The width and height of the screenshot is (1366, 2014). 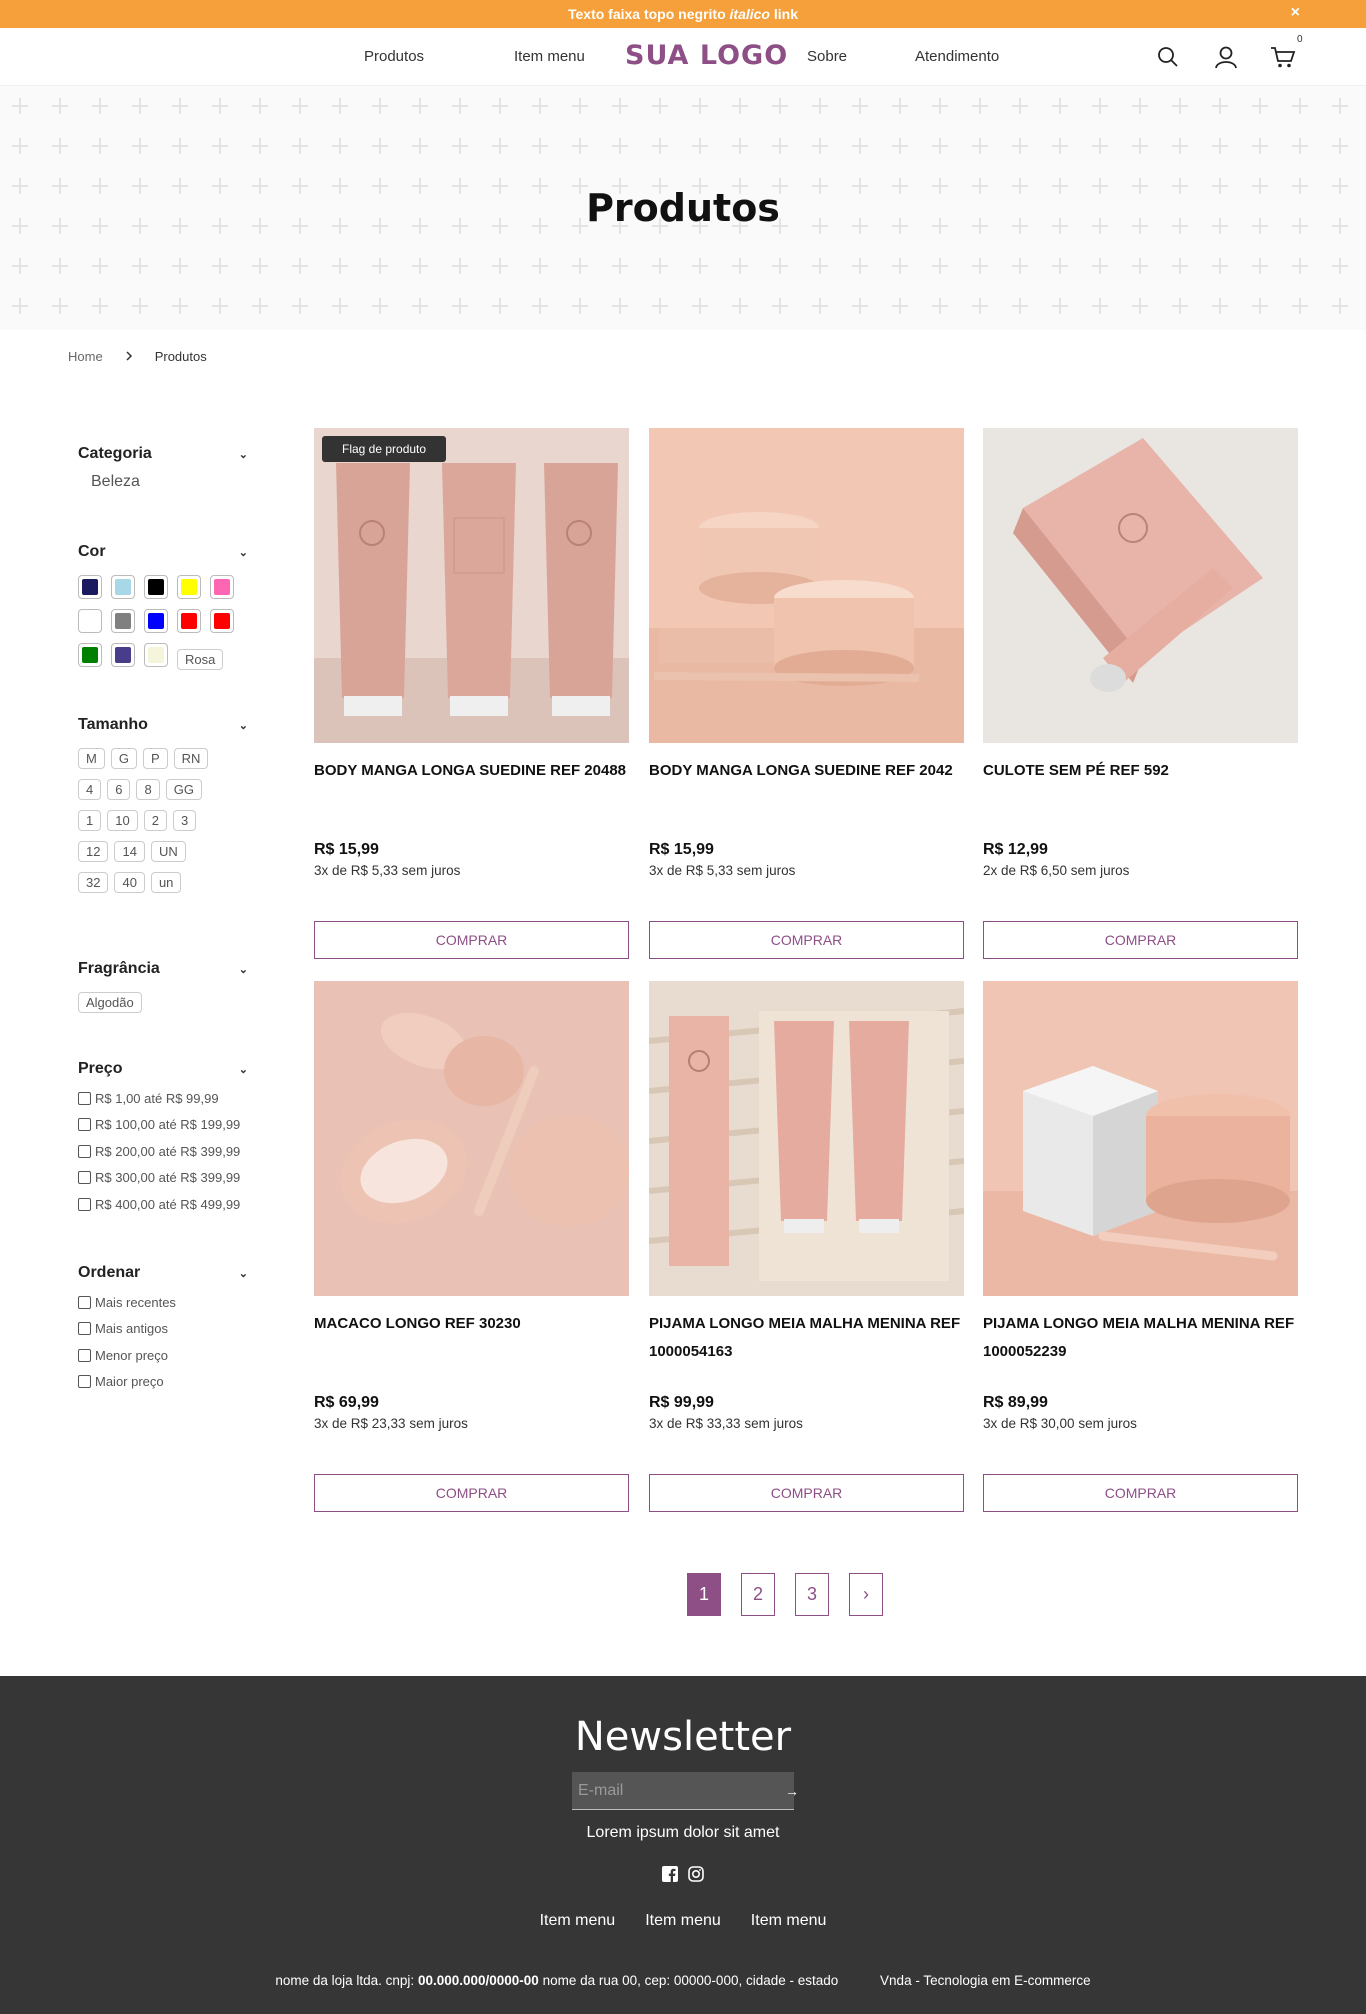 I want to click on nav-item-menu: Item menu, so click(x=549, y=56).